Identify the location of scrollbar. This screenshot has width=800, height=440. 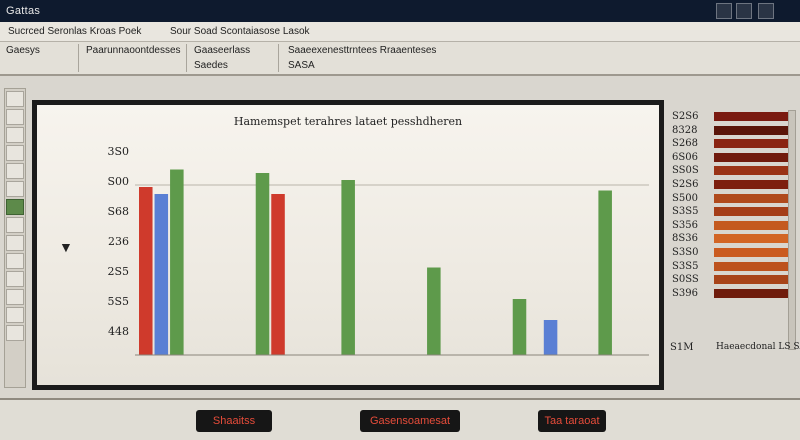
(792, 230).